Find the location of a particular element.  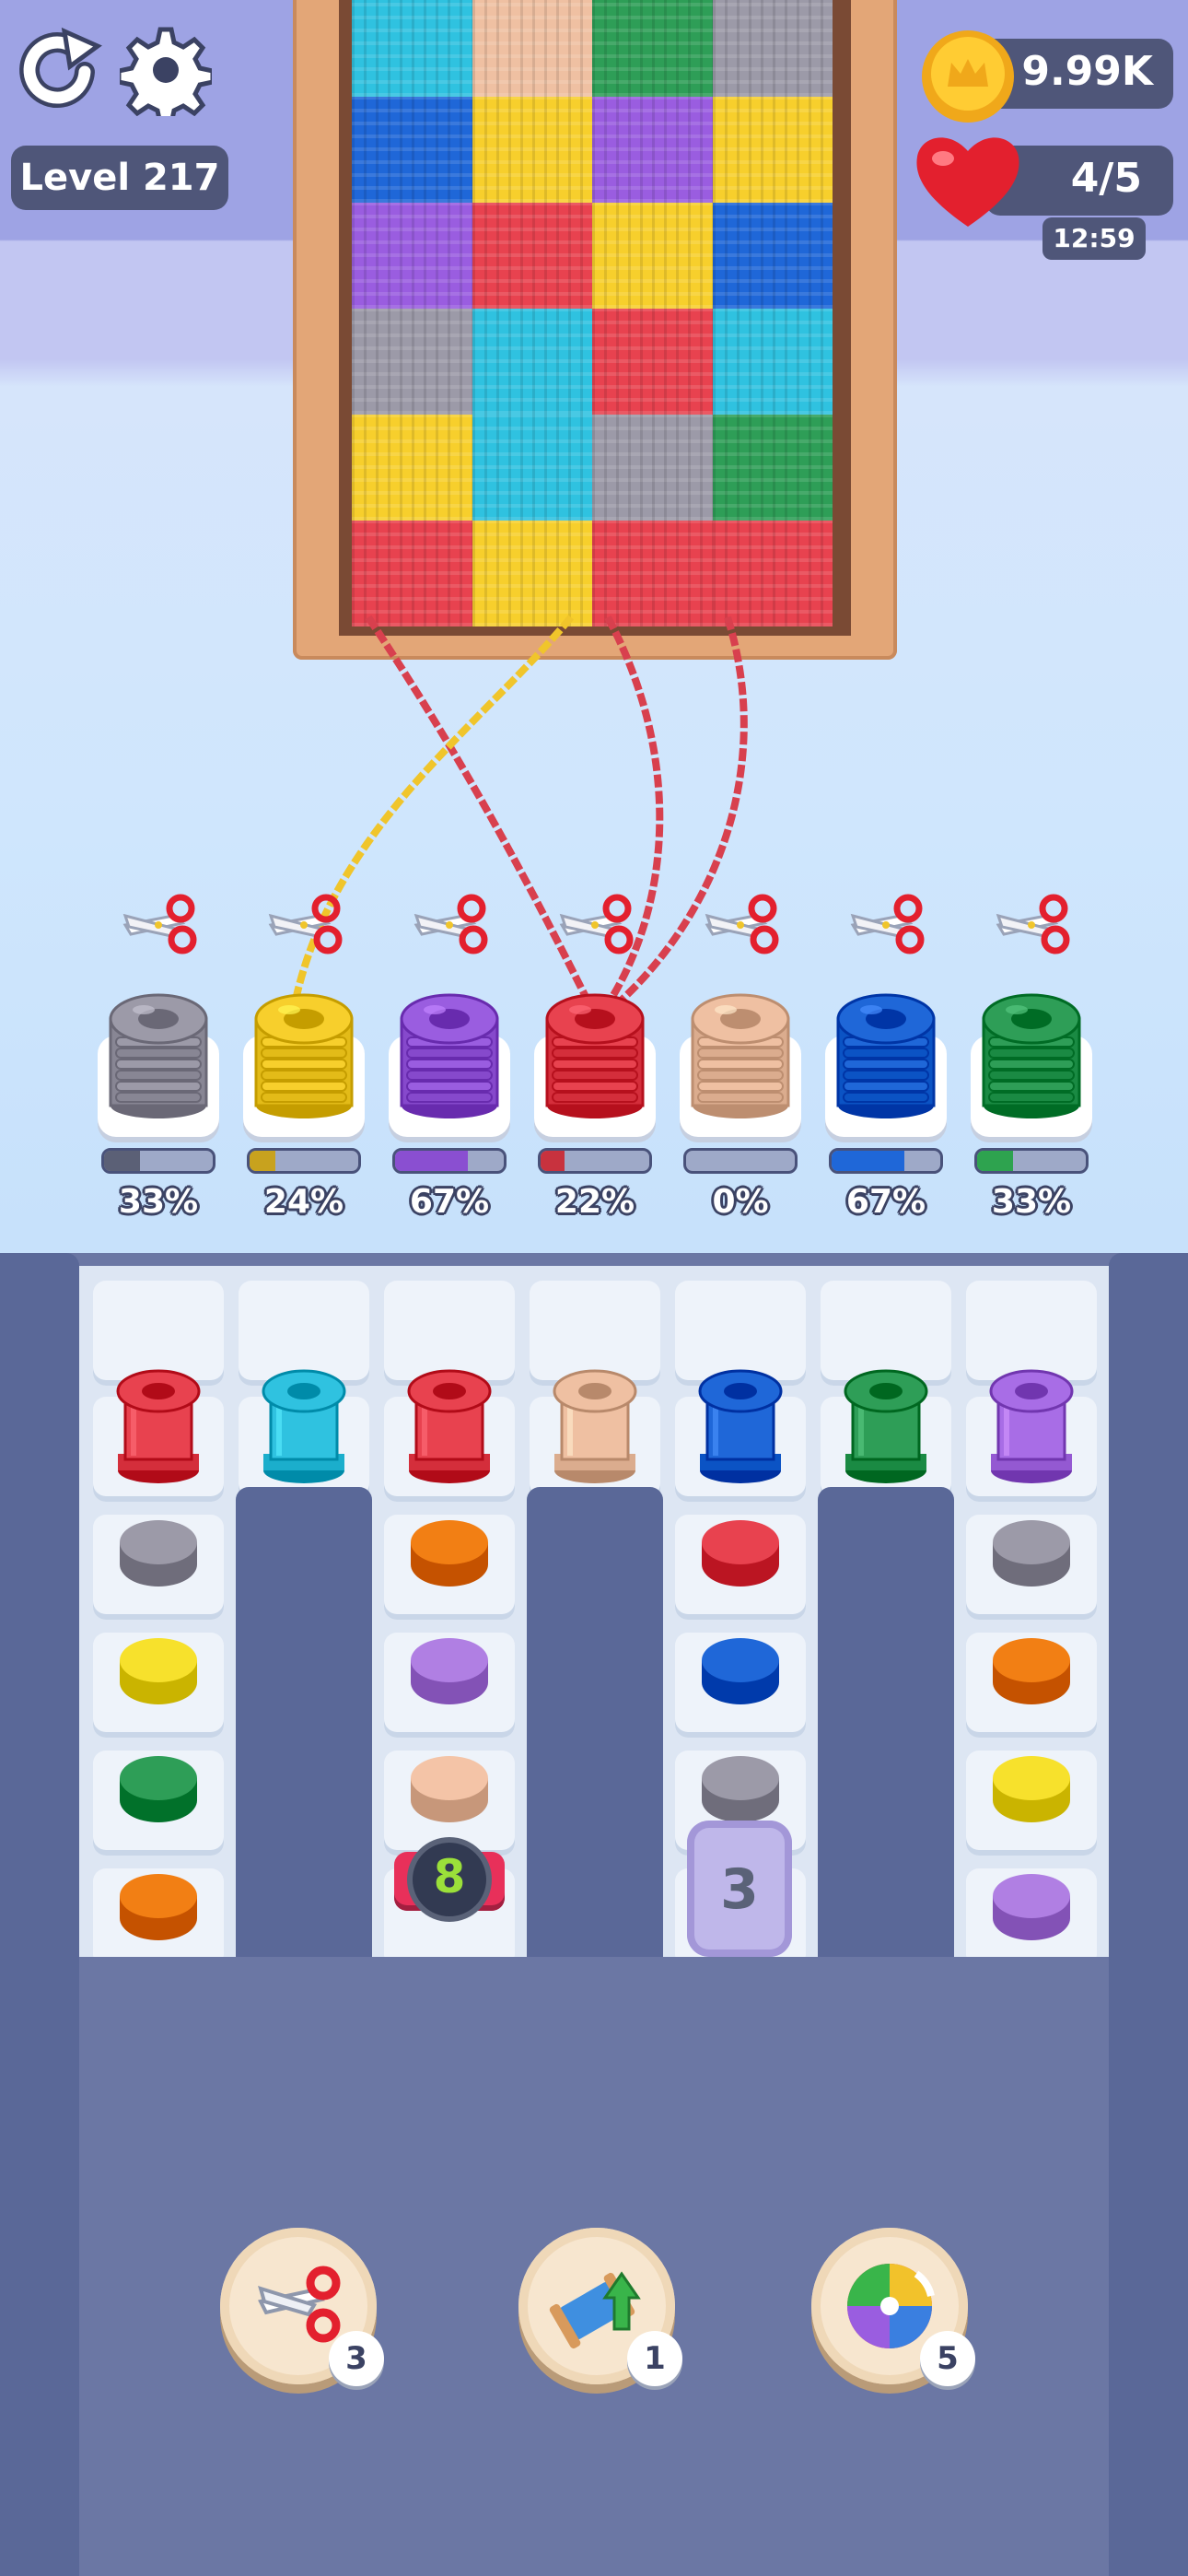

restart-icon is located at coordinates (60, 68).